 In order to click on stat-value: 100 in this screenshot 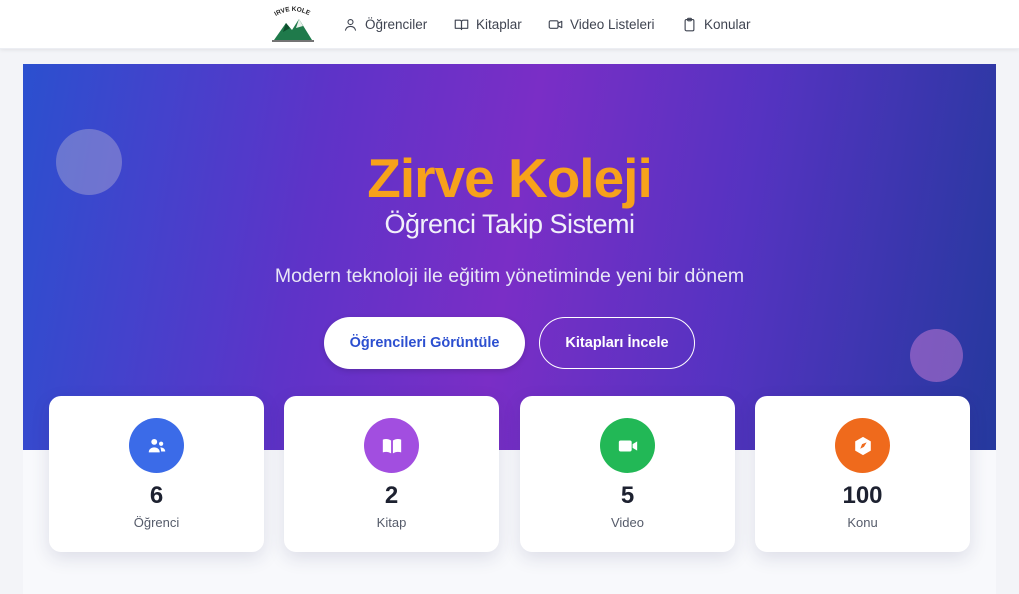, I will do `click(862, 495)`.